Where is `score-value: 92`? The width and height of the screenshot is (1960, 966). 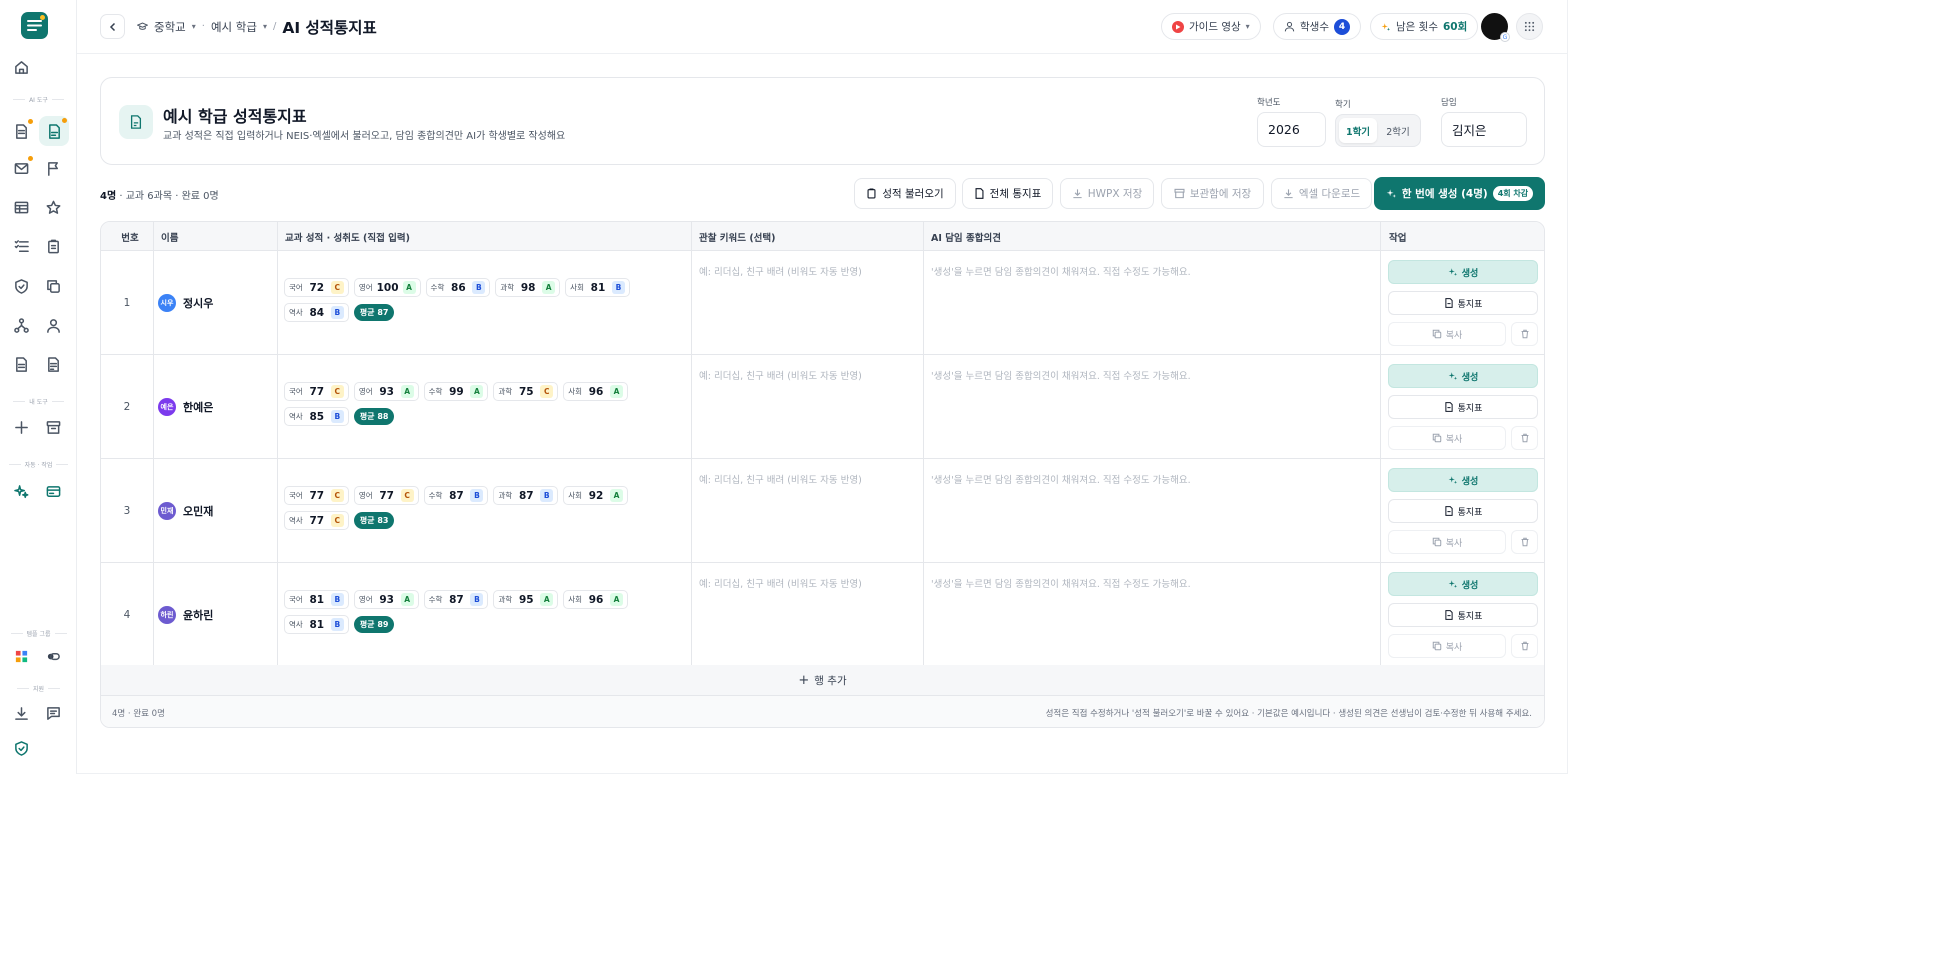
score-value: 92 is located at coordinates (596, 496).